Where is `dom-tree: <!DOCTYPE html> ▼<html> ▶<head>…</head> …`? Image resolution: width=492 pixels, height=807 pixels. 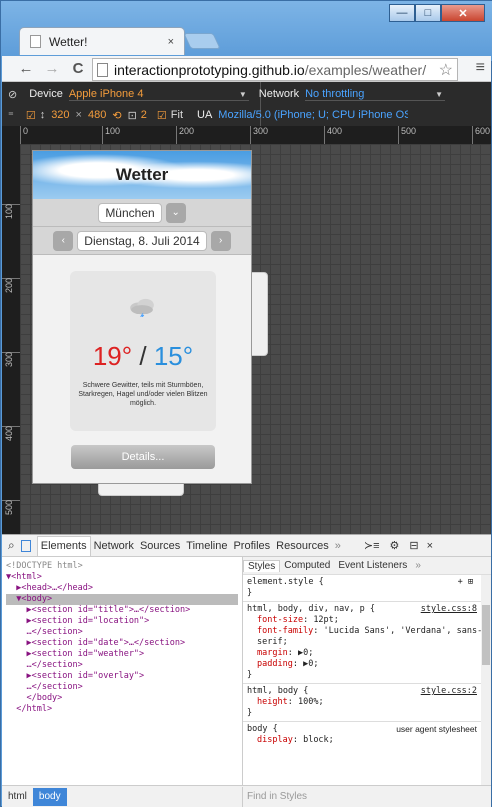 dom-tree: <!DOCTYPE html> ▼<html> ▶<head>…</head> … is located at coordinates (122, 671).